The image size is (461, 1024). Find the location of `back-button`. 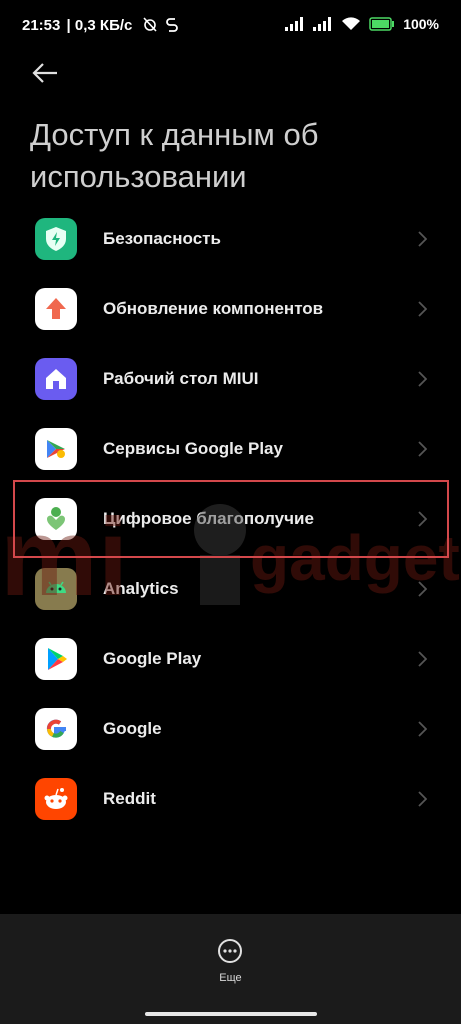

back-button is located at coordinates (47, 73).